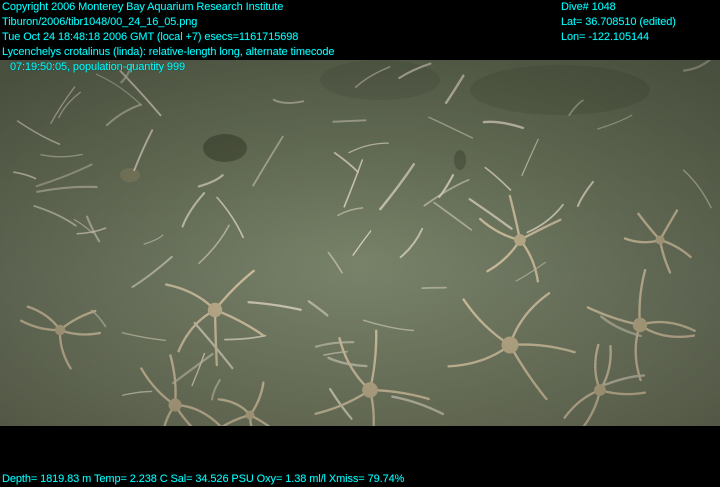  What do you see at coordinates (588, 7) in the screenshot?
I see `dive-number-text: Dive# 1048` at bounding box center [588, 7].